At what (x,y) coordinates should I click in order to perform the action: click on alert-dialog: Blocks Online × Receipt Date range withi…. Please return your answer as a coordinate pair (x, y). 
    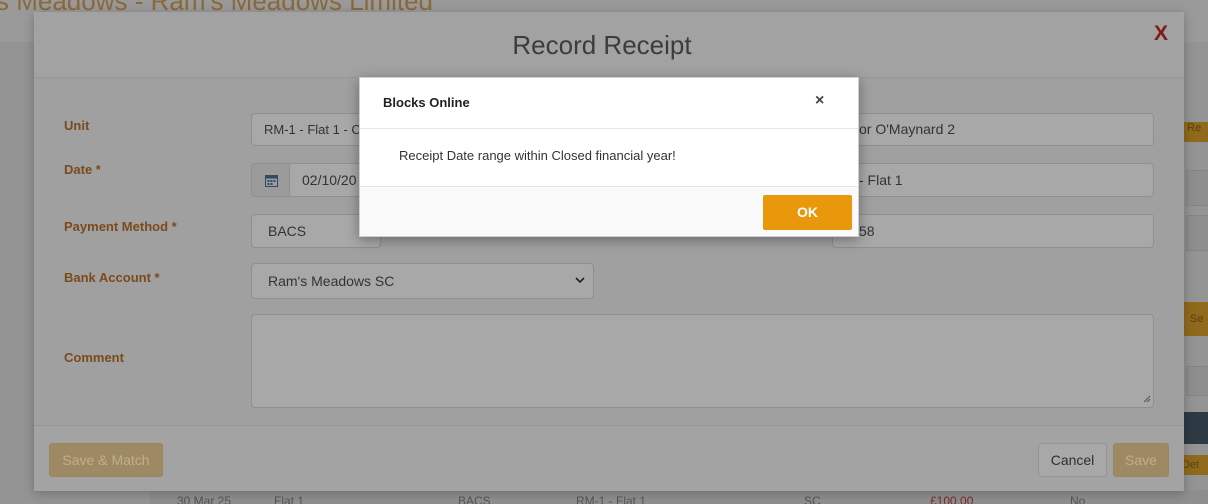
    Looking at the image, I should click on (609, 157).